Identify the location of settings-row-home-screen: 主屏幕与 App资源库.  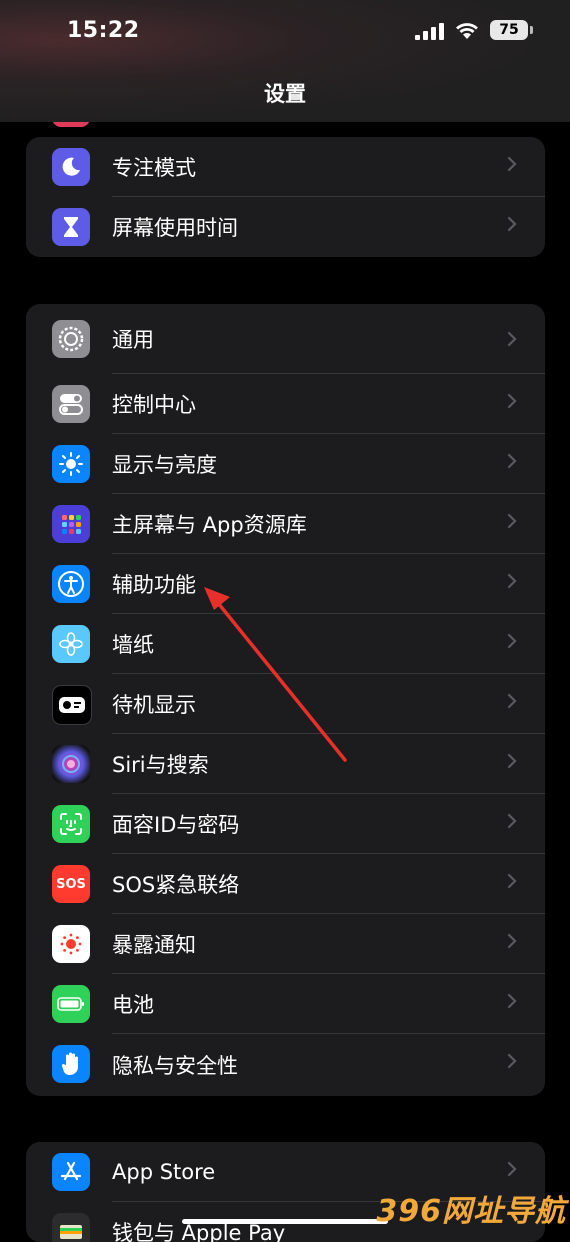
(285, 524).